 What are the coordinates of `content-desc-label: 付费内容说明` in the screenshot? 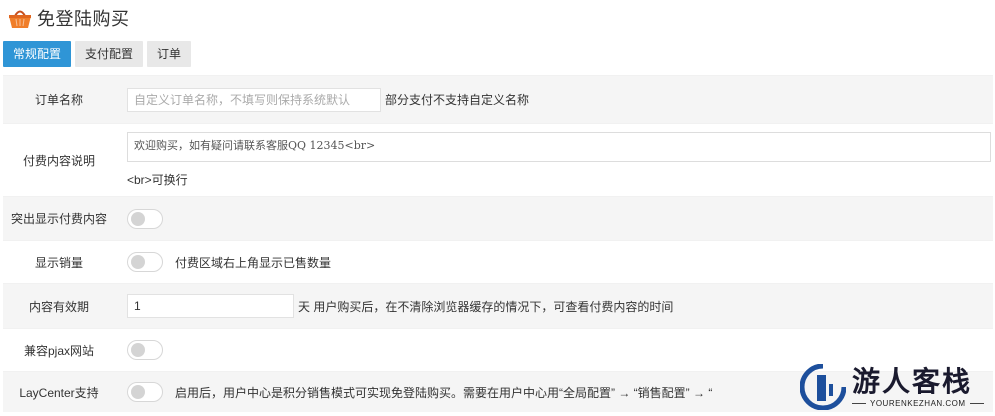 It's located at (58, 160).